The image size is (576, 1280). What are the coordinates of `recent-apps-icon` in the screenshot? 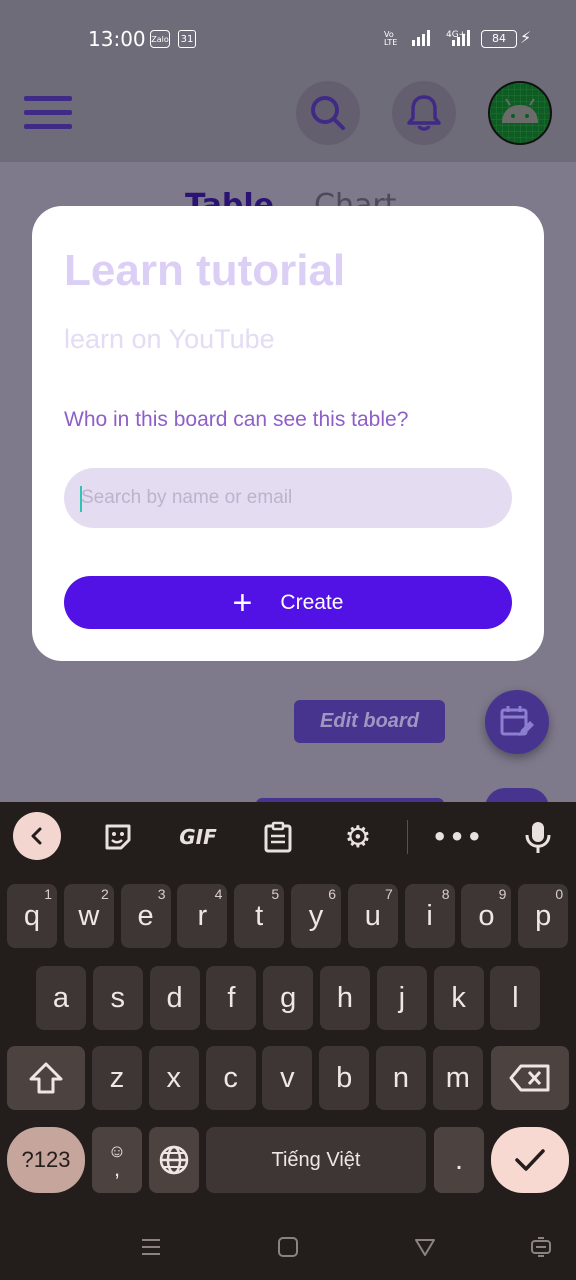 It's located at (151, 1247).